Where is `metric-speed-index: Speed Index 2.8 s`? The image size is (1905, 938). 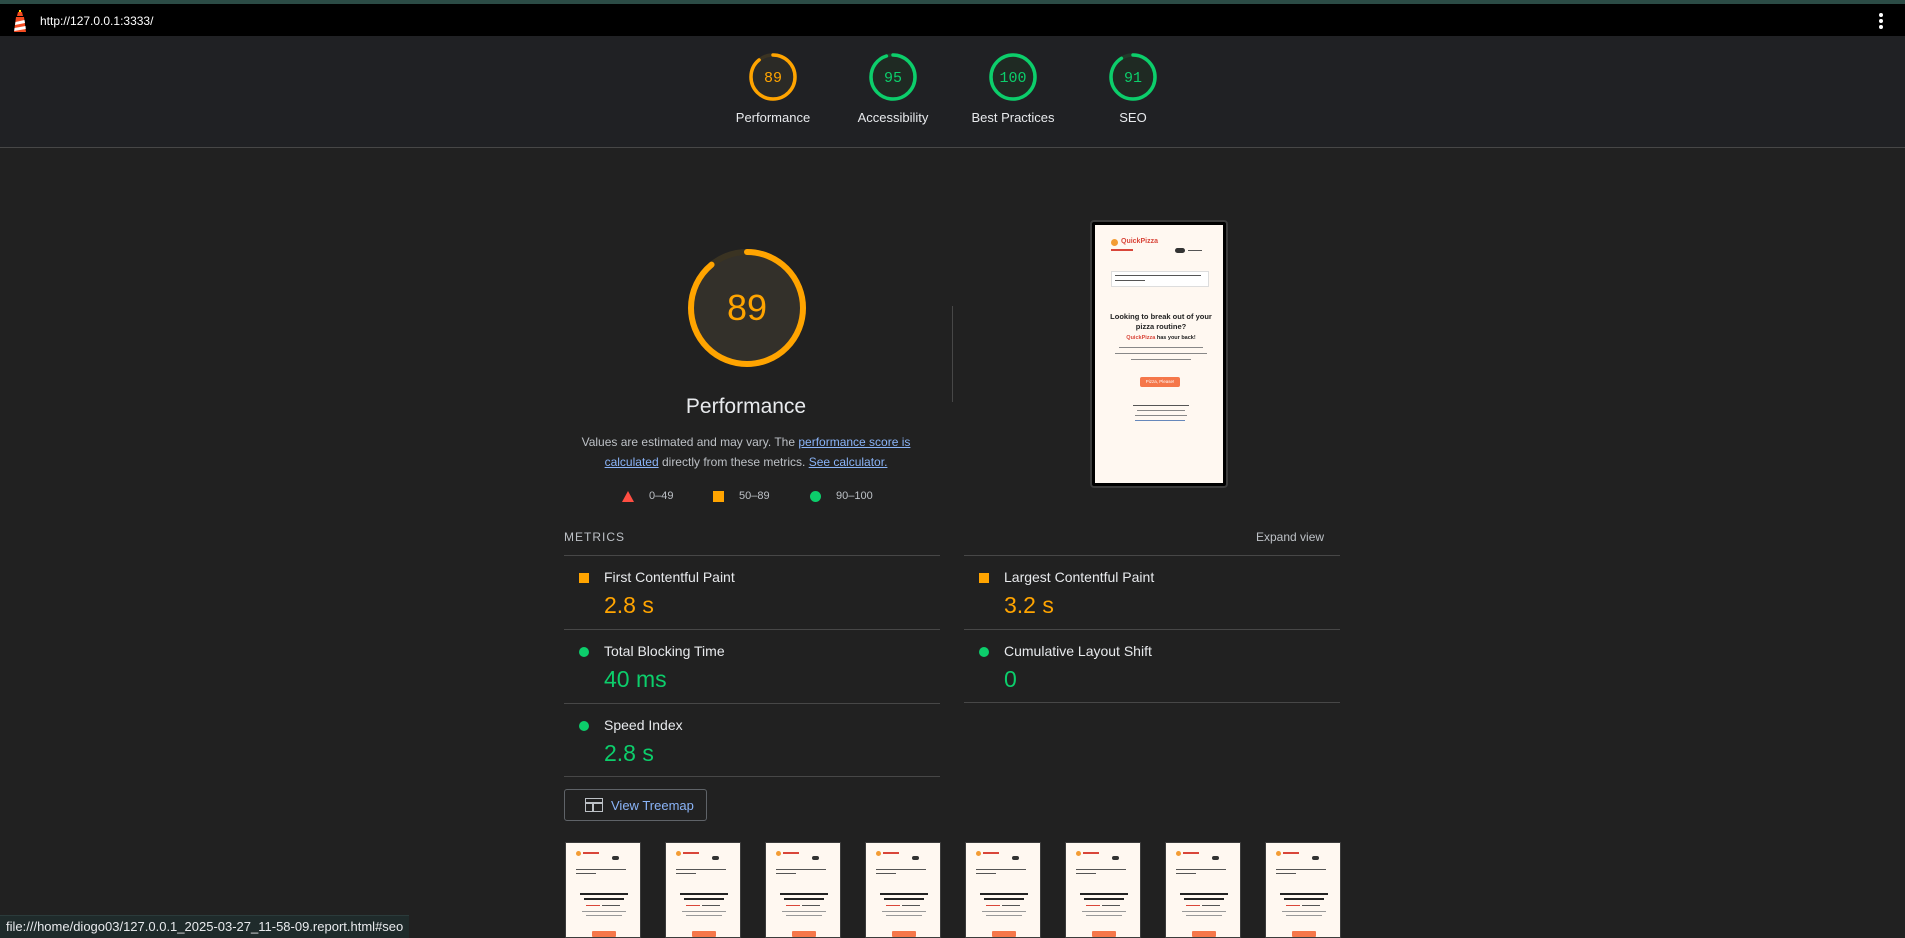
metric-speed-index: Speed Index 2.8 s is located at coordinates (752, 740).